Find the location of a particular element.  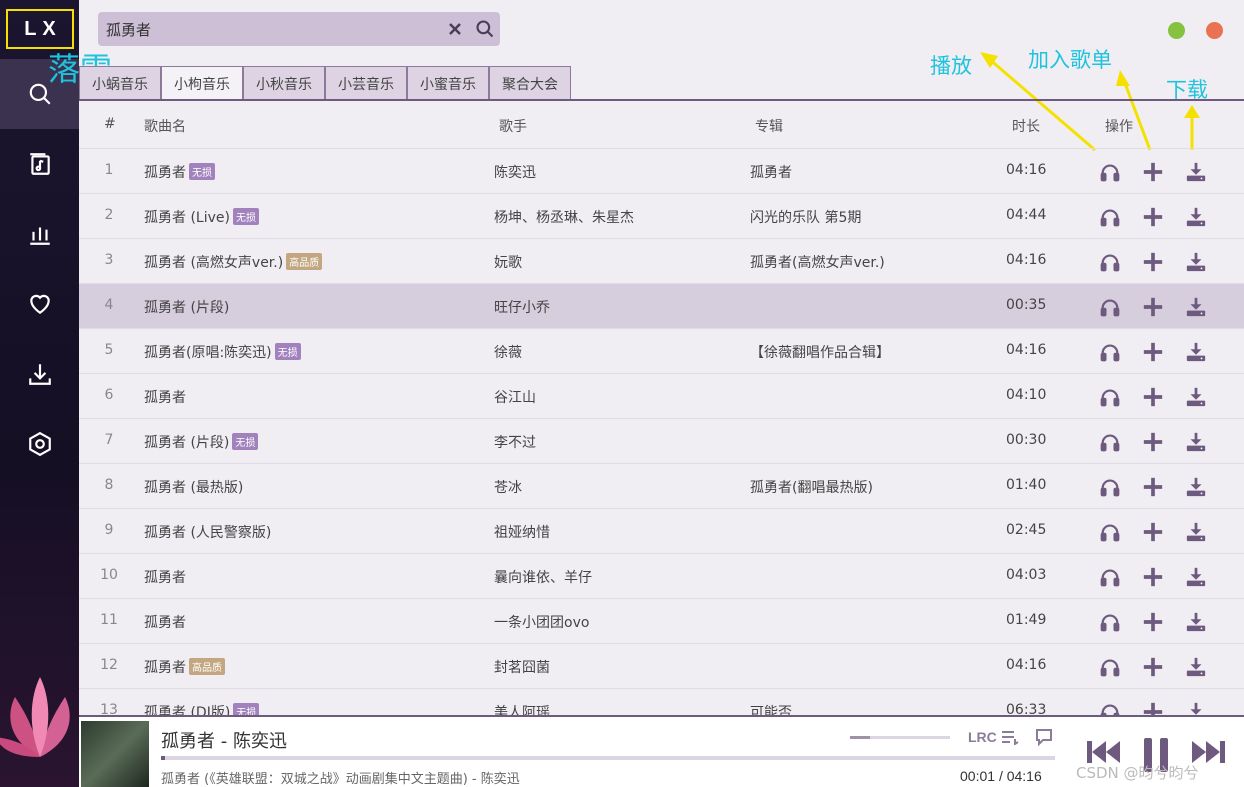

search-button is located at coordinates (485, 29).